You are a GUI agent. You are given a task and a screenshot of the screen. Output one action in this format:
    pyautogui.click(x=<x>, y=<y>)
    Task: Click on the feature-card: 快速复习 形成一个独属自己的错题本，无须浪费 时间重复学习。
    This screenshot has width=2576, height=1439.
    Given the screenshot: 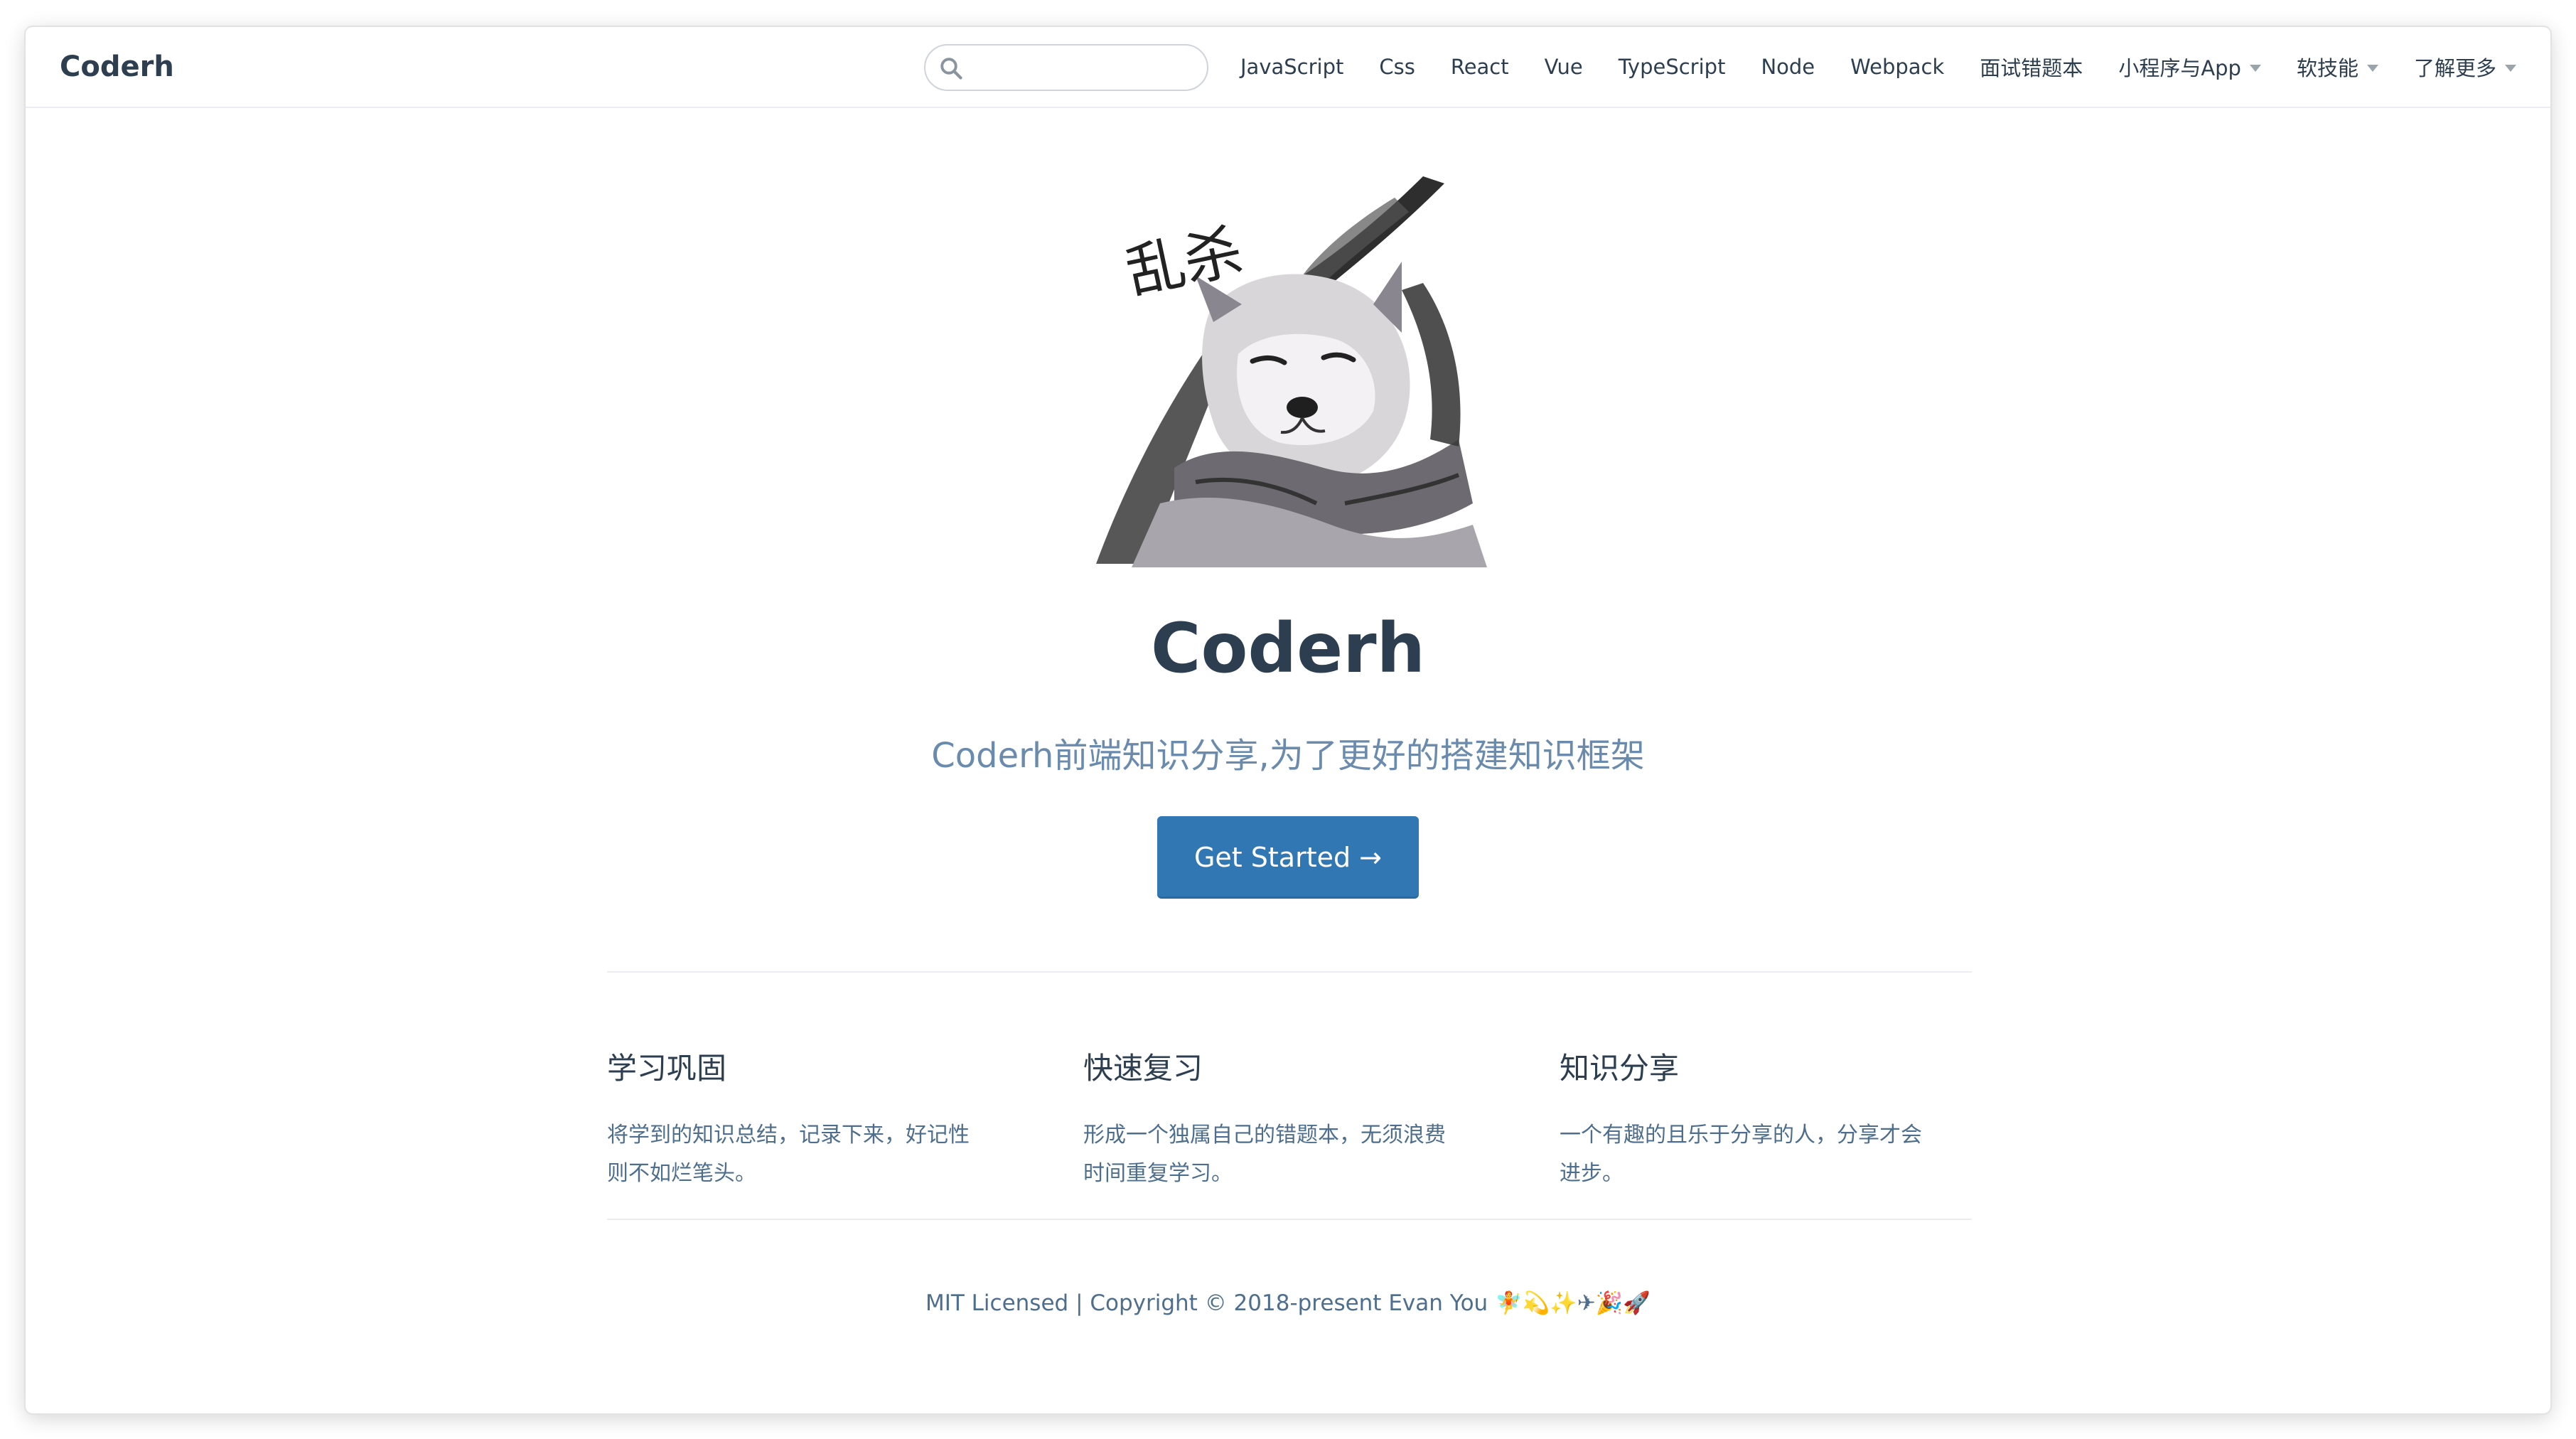 What is the action you would take?
    pyautogui.click(x=1289, y=1122)
    